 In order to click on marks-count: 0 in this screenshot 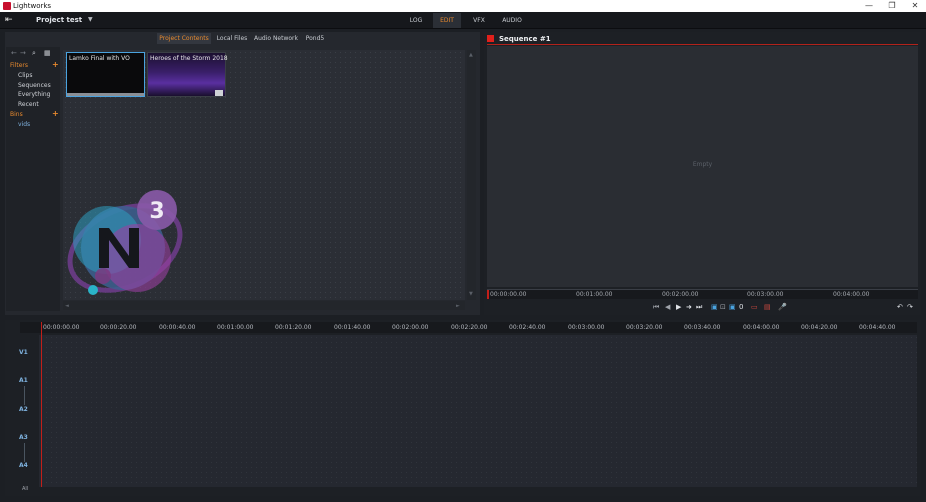, I will do `click(741, 307)`.